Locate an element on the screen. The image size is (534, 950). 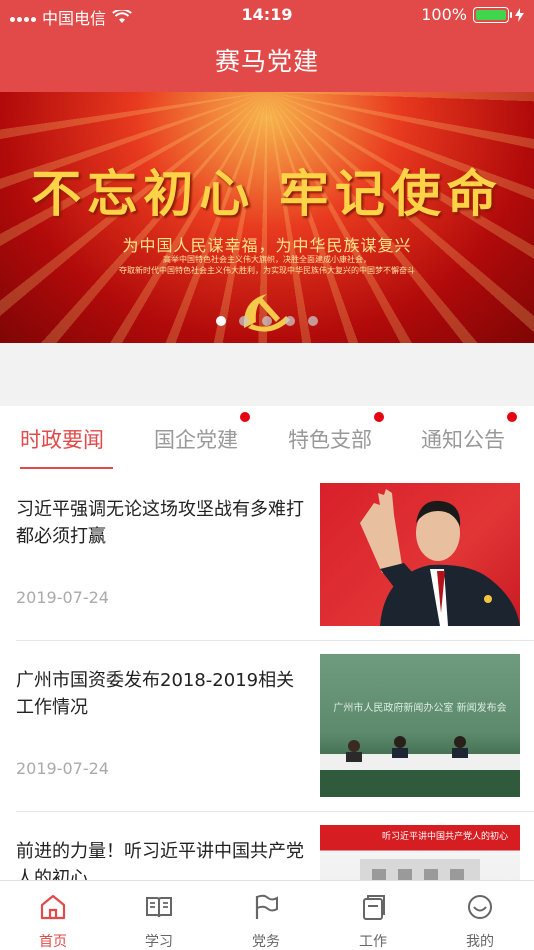
tabbar-party-affairs: 党务 is located at coordinates (266, 915).